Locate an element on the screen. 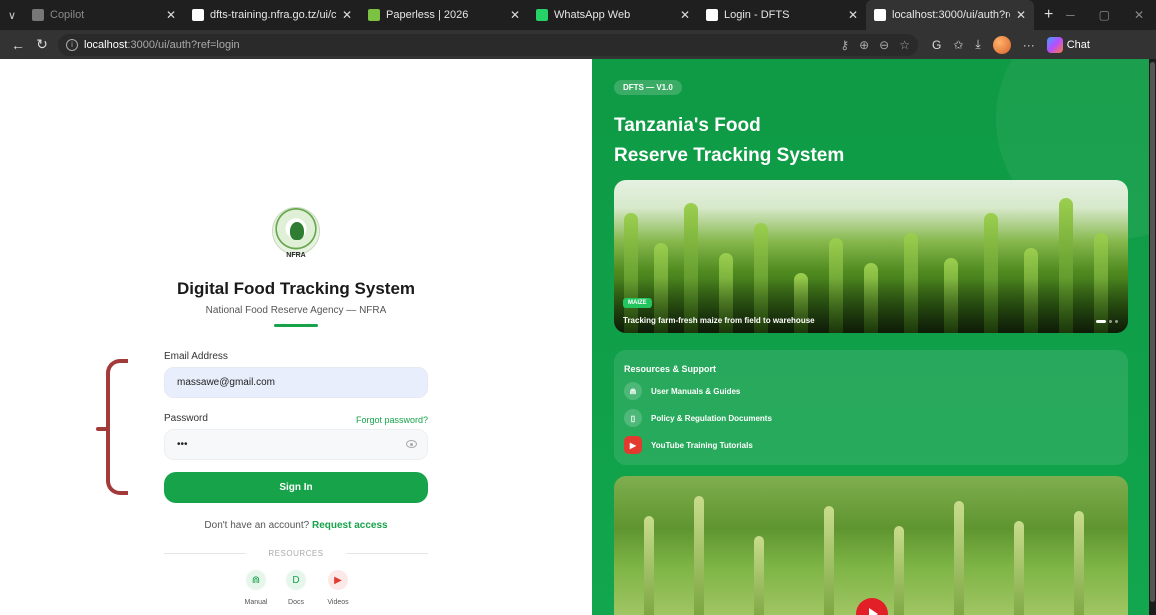 The width and height of the screenshot is (1156, 615). sign-in-button: Sign In is located at coordinates (296, 487).